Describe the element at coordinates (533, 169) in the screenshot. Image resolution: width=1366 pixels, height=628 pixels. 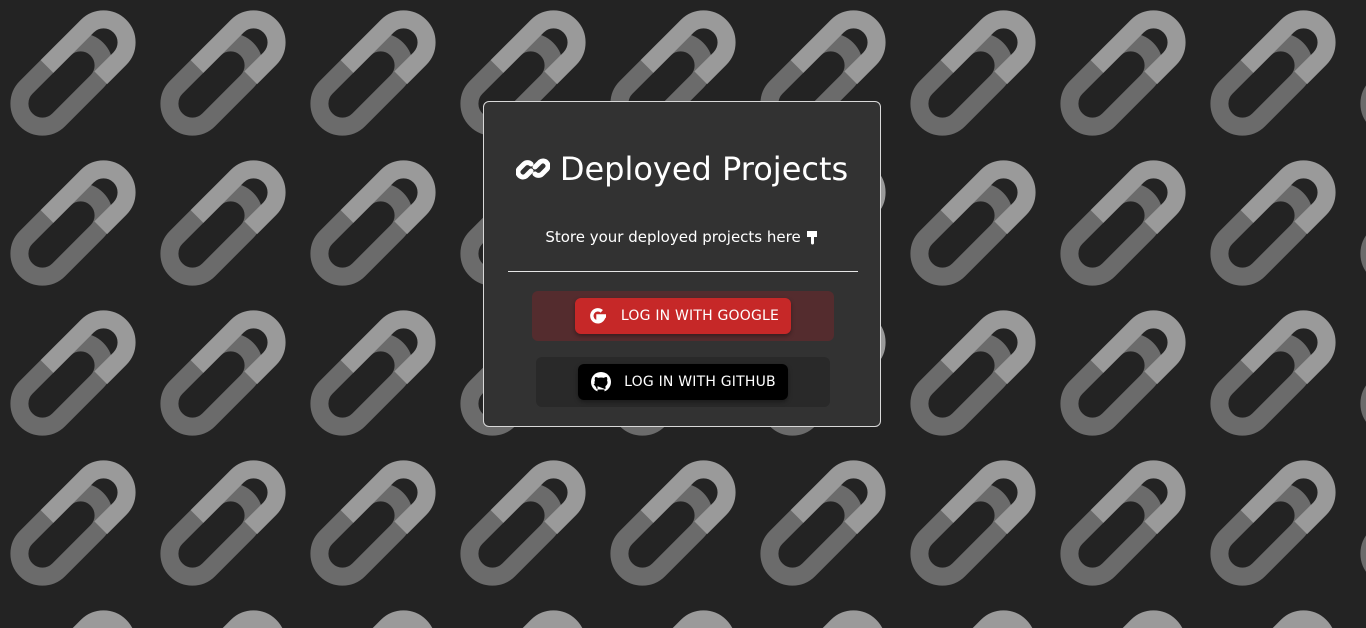
I see `link-icon` at that location.